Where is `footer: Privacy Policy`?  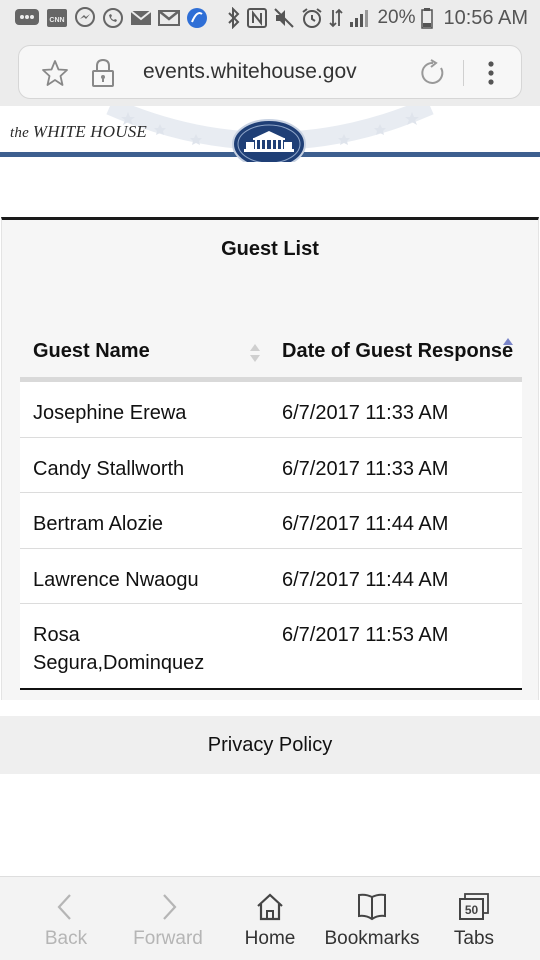
footer: Privacy Policy is located at coordinates (270, 745).